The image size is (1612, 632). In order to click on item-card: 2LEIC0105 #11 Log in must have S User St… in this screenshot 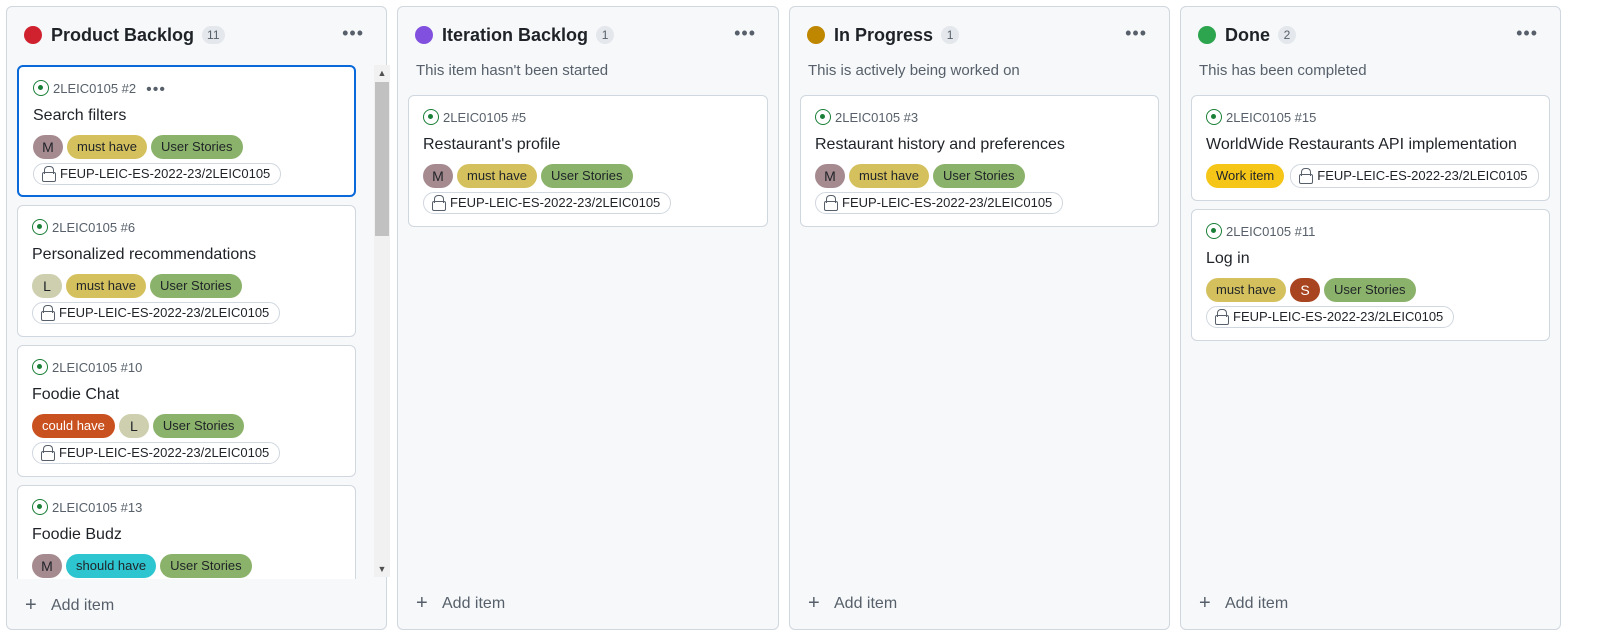, I will do `click(1370, 275)`.